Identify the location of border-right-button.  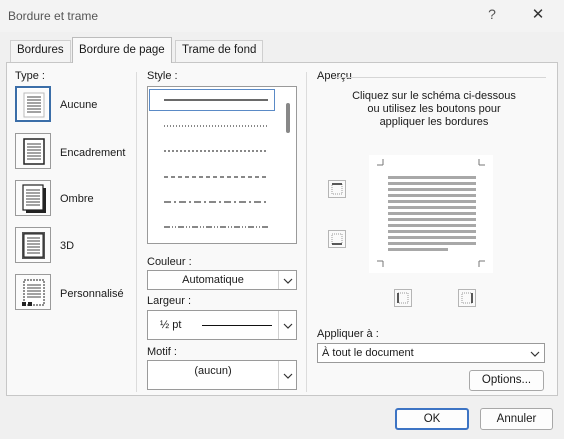
(467, 298).